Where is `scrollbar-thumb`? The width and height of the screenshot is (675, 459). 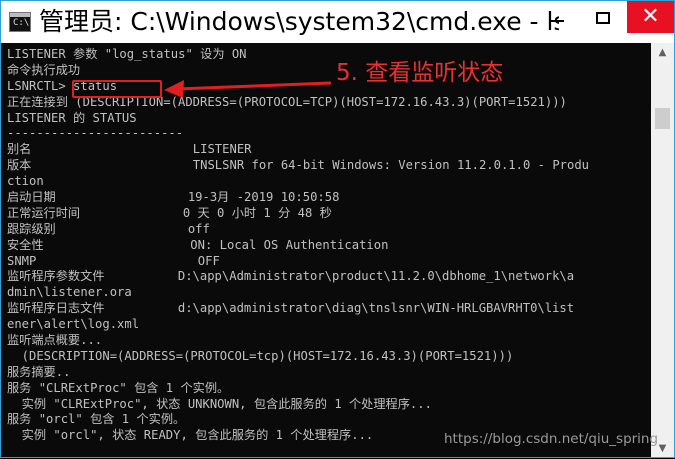
scrollbar-thumb is located at coordinates (662, 118).